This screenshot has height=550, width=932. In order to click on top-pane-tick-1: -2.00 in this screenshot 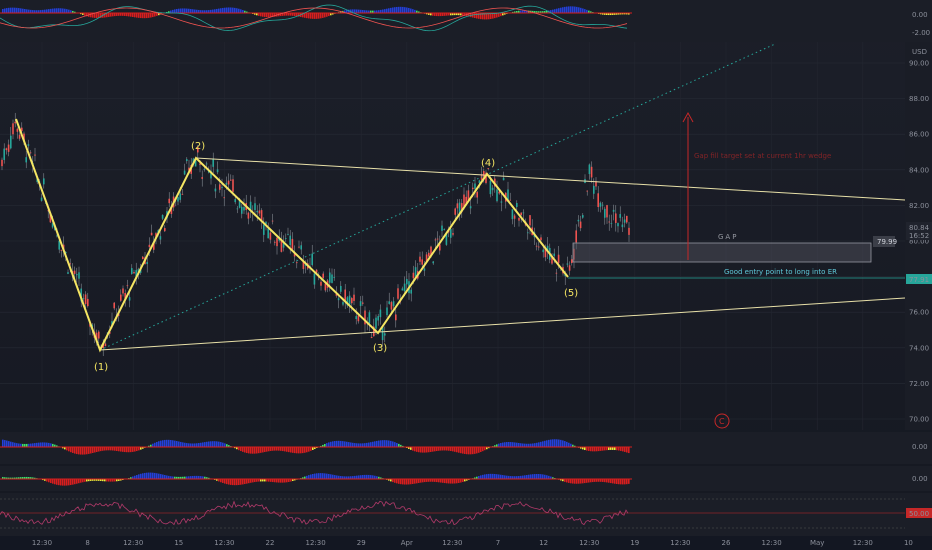, I will do `click(921, 33)`.